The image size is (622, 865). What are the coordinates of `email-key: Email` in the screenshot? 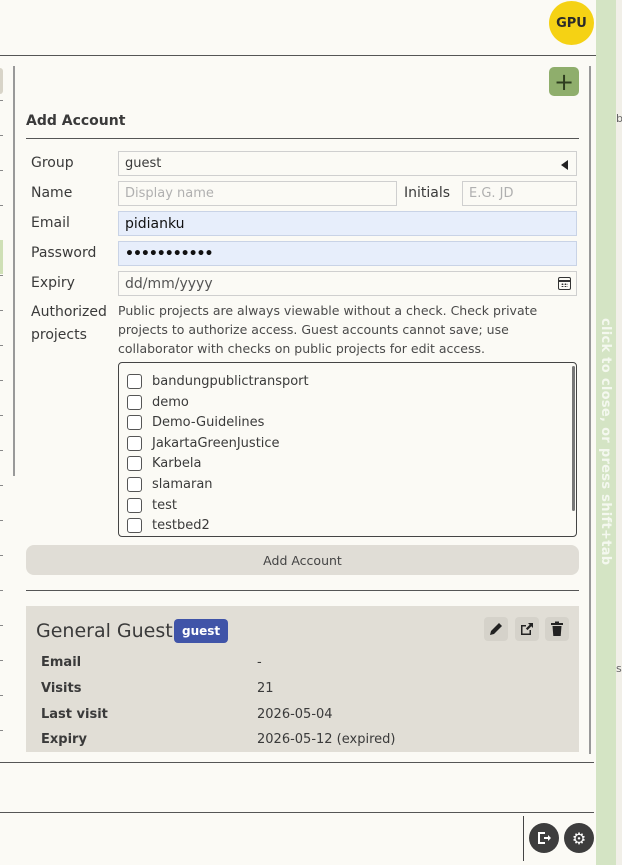 It's located at (61, 662).